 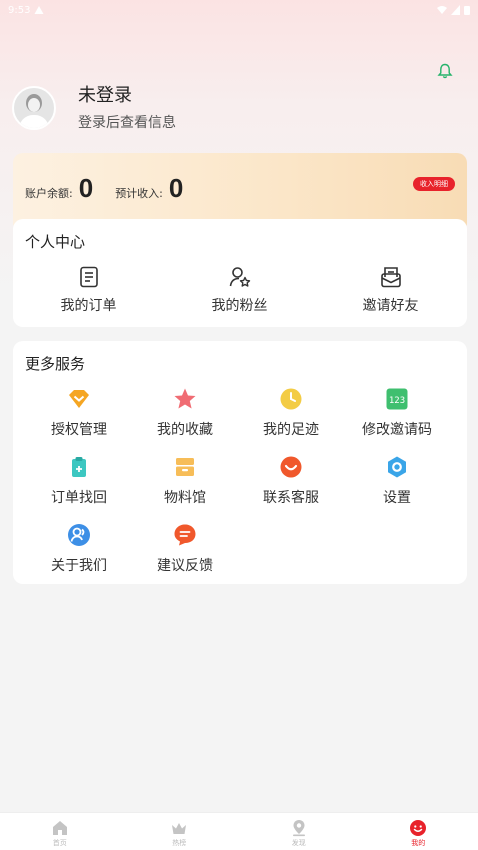 I want to click on authorization-item: 授权管理, so click(x=79, y=413).